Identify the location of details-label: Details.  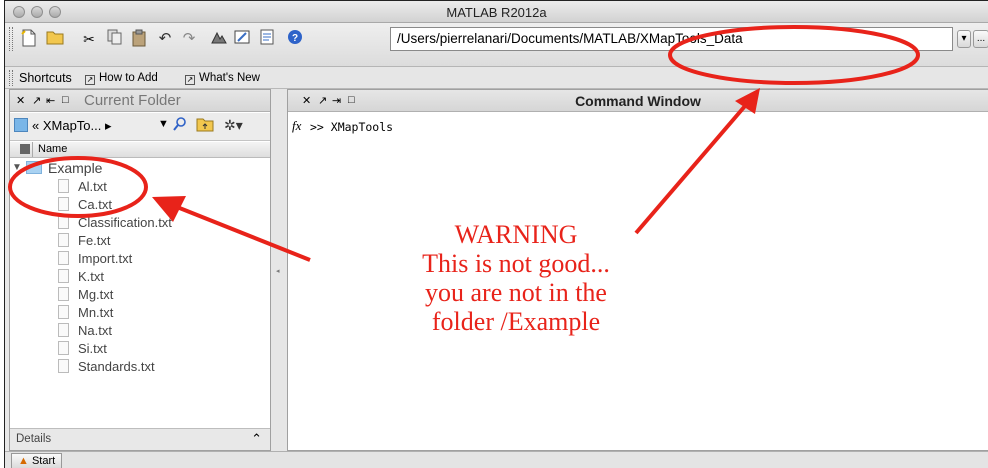
(34, 439).